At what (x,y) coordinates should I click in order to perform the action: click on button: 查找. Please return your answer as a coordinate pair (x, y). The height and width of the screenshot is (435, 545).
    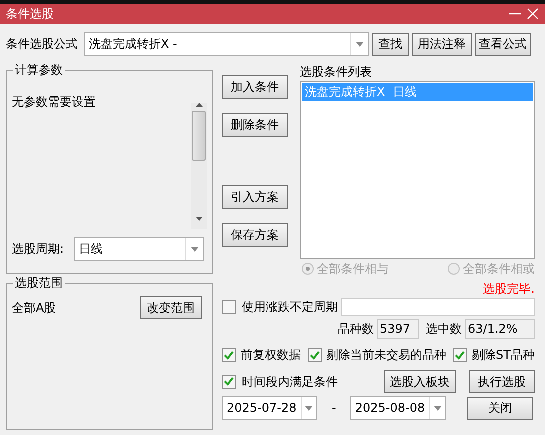
    Looking at the image, I should click on (390, 44).